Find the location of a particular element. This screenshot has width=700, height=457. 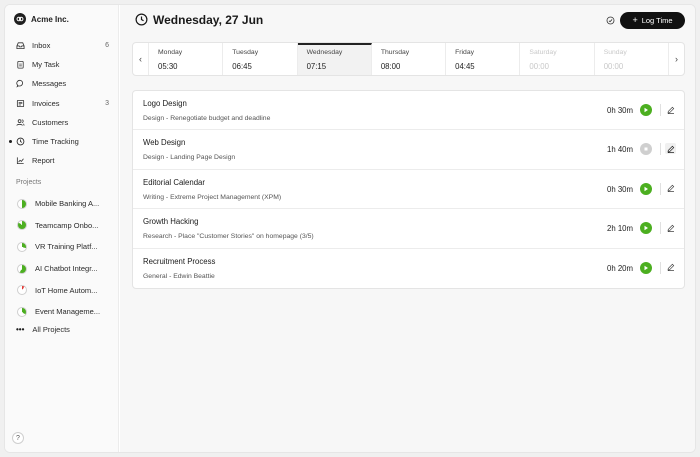

day-friday: Friday 04:45 is located at coordinates (483, 59).